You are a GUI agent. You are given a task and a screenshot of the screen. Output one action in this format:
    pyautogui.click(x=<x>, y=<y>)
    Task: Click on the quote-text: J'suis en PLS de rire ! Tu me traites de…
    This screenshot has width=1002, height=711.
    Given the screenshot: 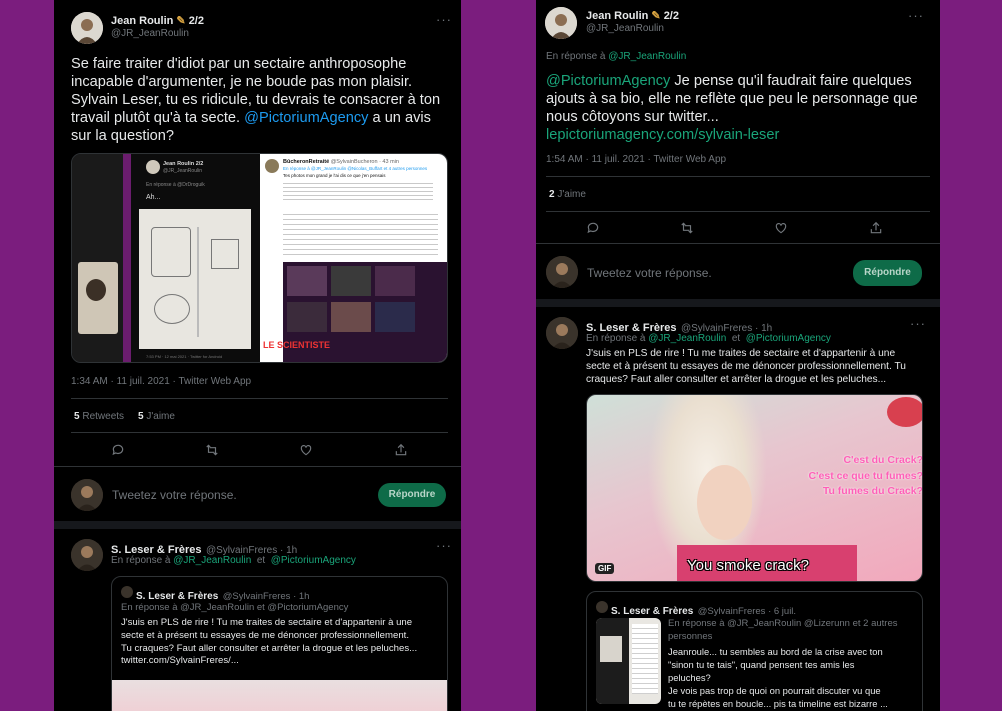 What is the action you would take?
    pyautogui.click(x=269, y=642)
    